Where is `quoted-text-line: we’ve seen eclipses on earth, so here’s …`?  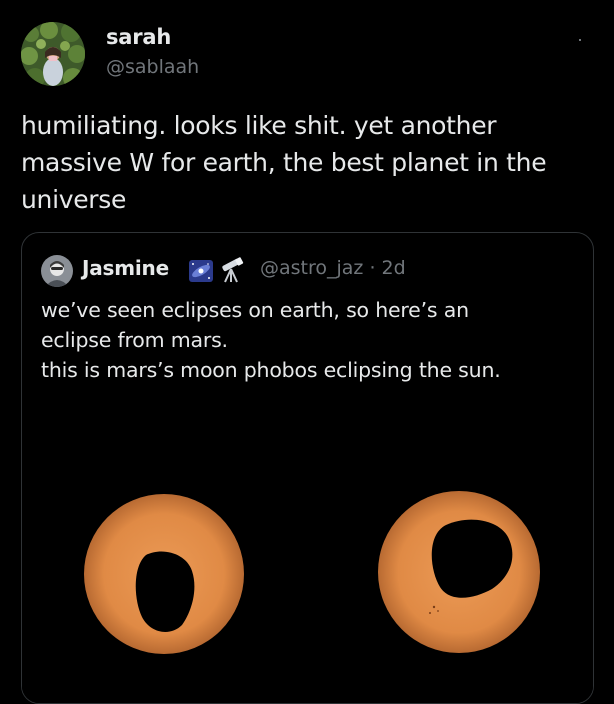
quoted-text-line: we’ve seen eclipses on earth, so here’s … is located at coordinates (255, 310).